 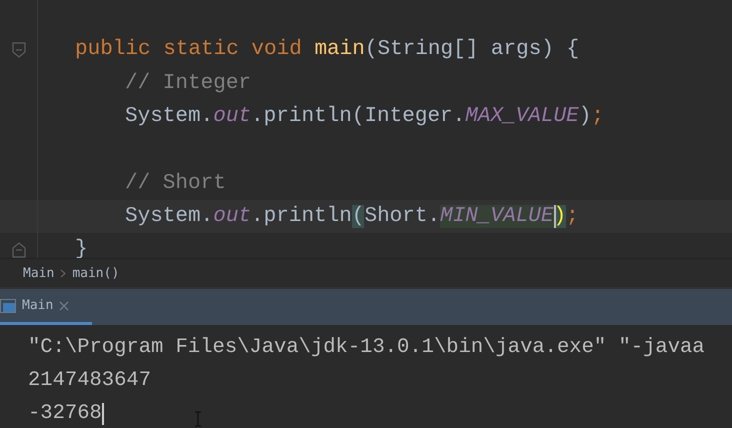 I want to click on code-text: public static void main(String[] args) {, so click(x=327, y=50).